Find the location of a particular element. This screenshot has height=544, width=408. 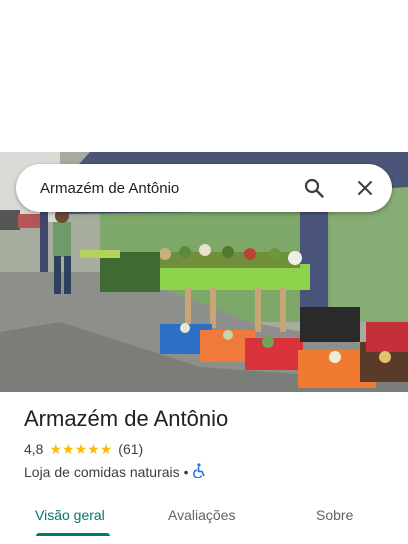

rating-row: 4,8 ★ ★ ★ ★ ★ (61) is located at coordinates (208, 449).